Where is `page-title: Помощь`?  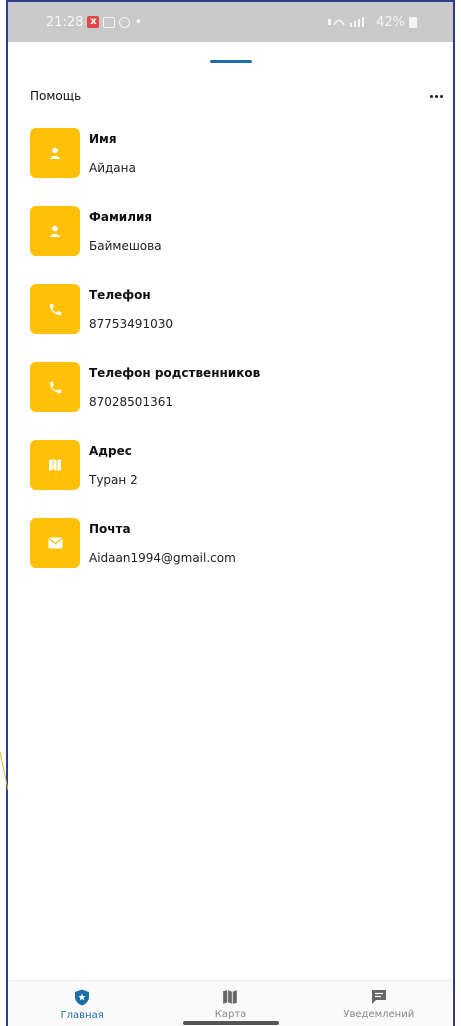 page-title: Помощь is located at coordinates (56, 96).